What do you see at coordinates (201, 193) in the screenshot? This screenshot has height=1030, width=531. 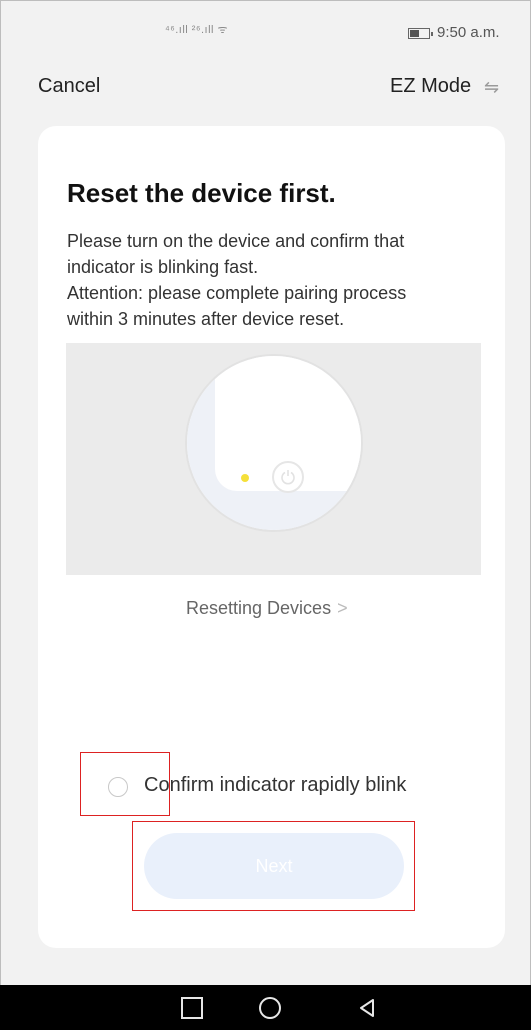 I see `page-title: Reset the device first.` at bounding box center [201, 193].